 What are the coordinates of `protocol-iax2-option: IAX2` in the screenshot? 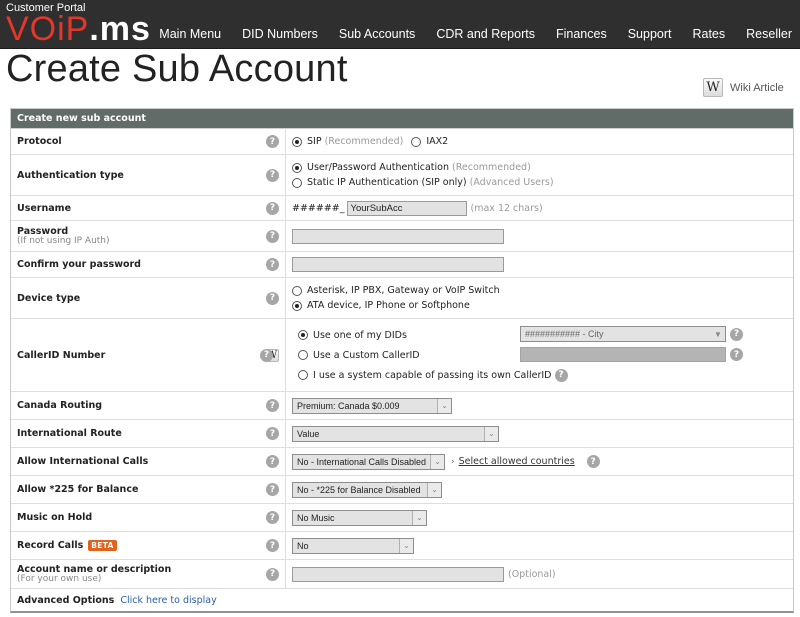 It's located at (429, 141).